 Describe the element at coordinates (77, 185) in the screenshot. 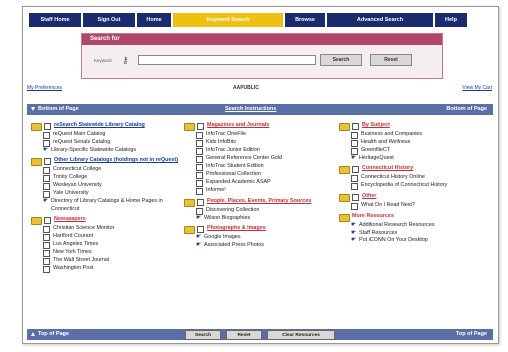

I see `list-item: Wesleyan University` at that location.